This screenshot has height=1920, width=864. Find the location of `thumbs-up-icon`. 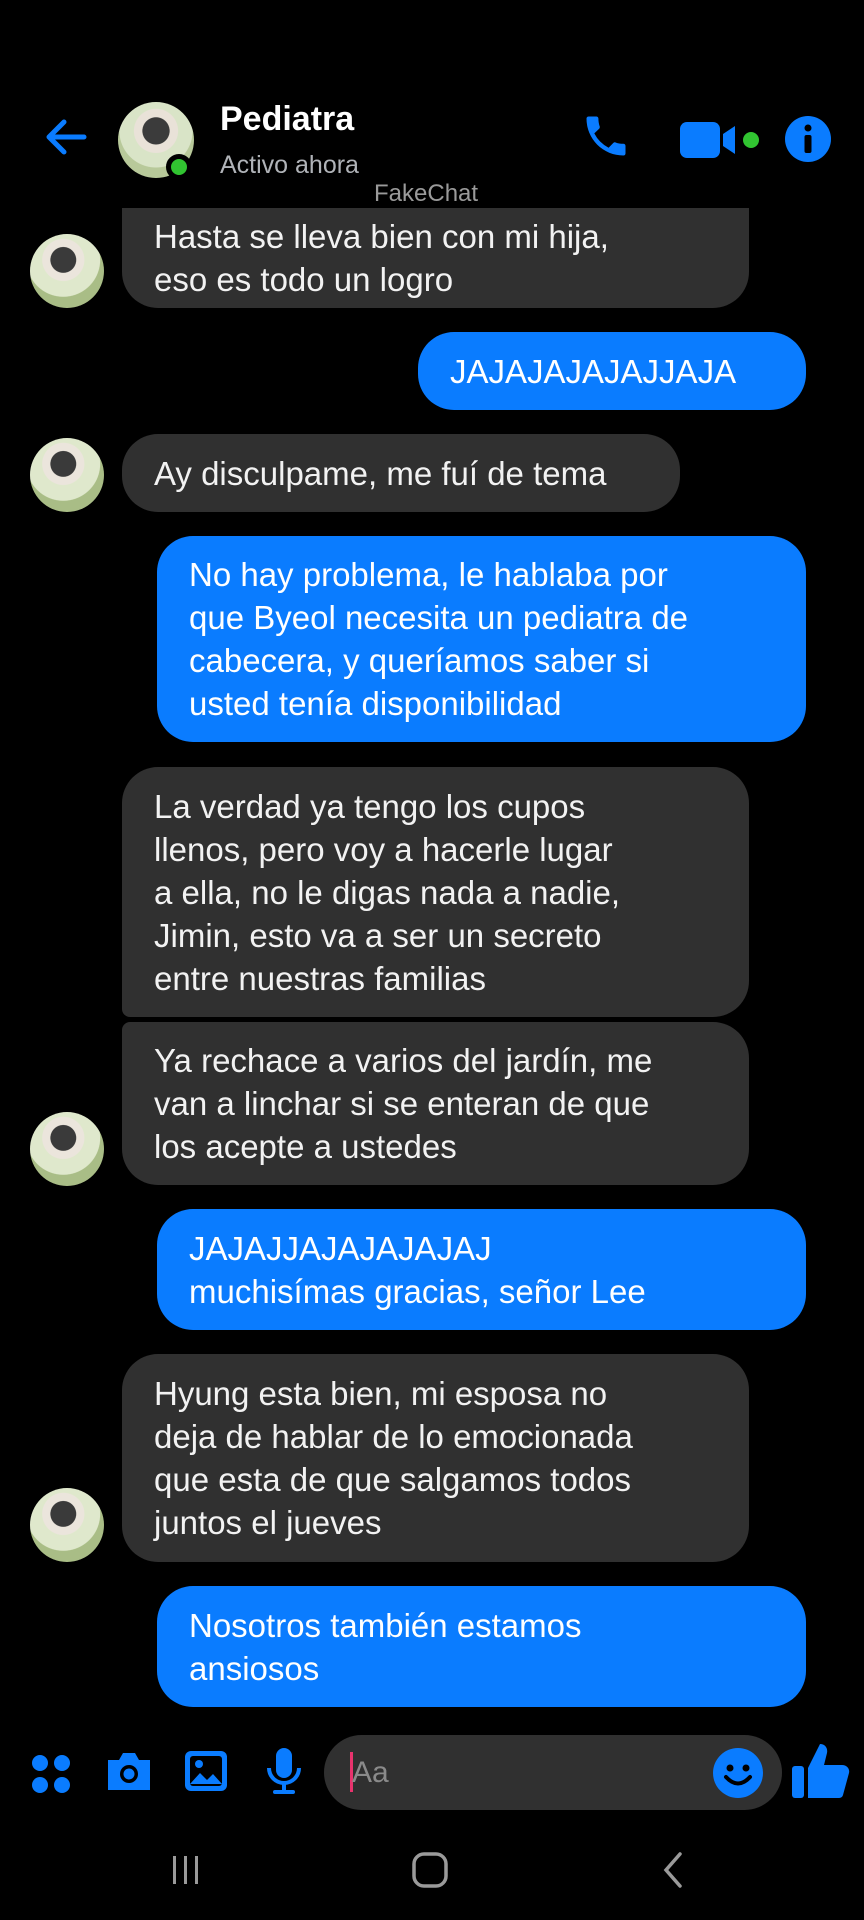

thumbs-up-icon is located at coordinates (821, 1772).